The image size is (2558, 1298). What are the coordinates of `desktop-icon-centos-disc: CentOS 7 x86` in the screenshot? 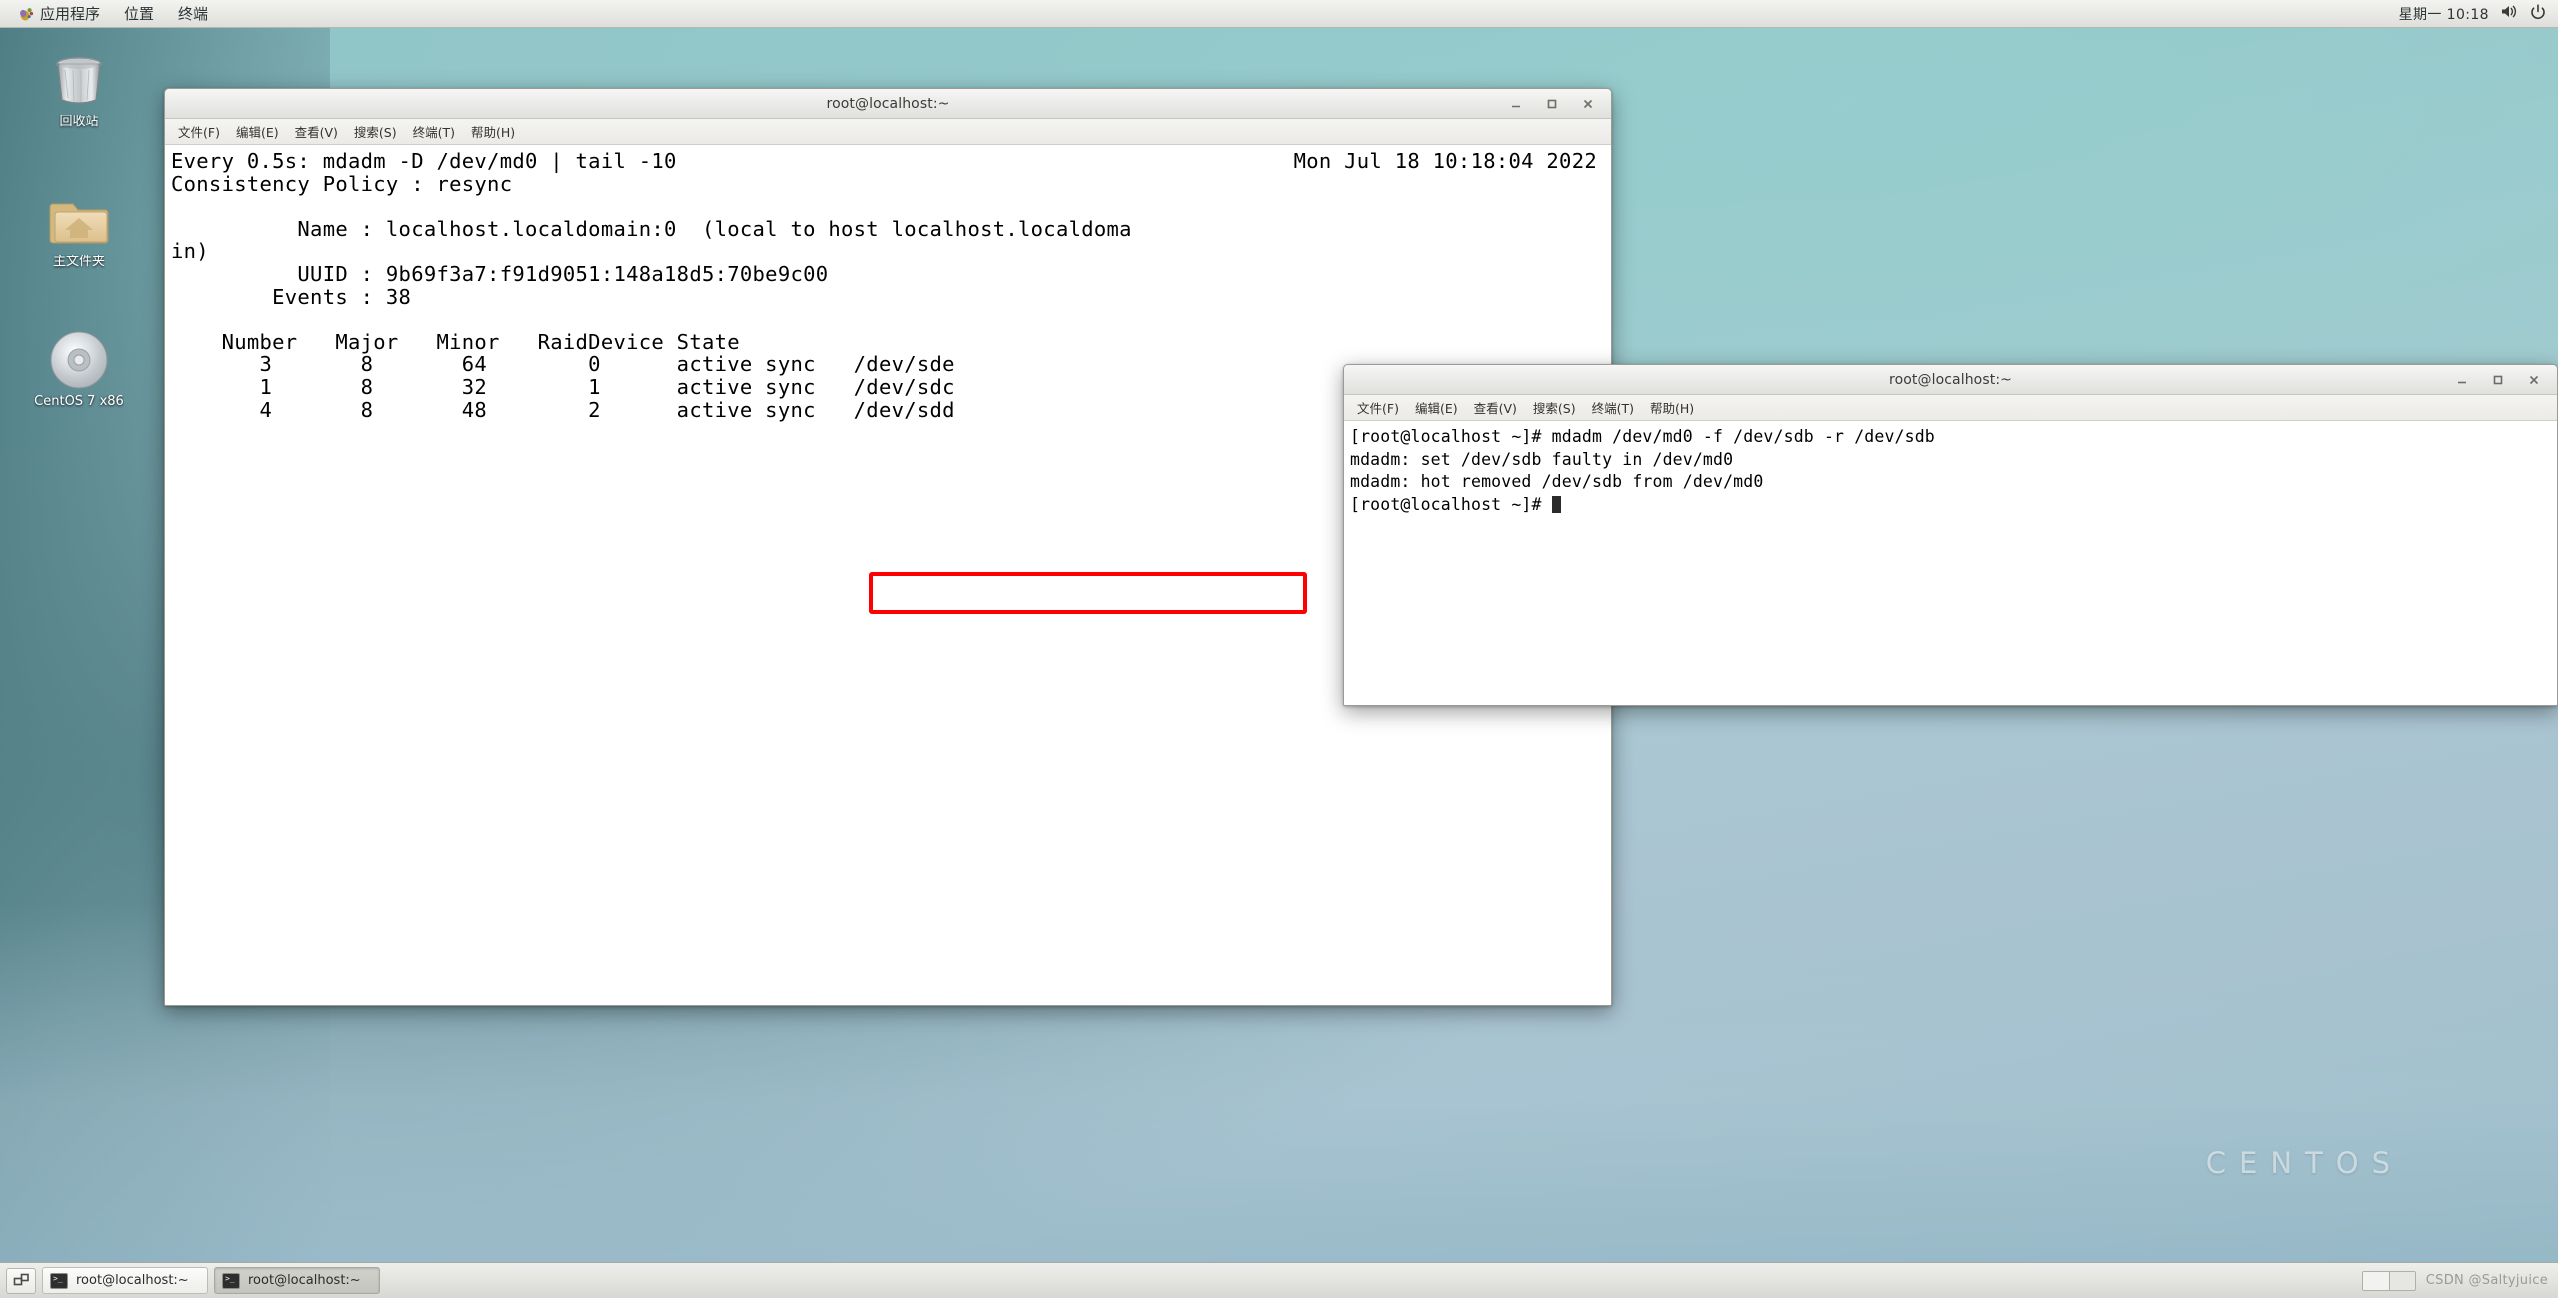 It's located at (79, 369).